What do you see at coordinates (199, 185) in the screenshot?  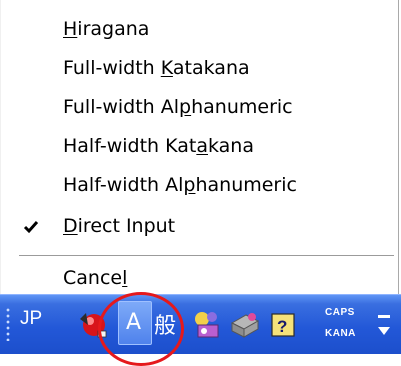 I see `menu-item-half-width-alphanumeric: Half-width Alphanumeric` at bounding box center [199, 185].